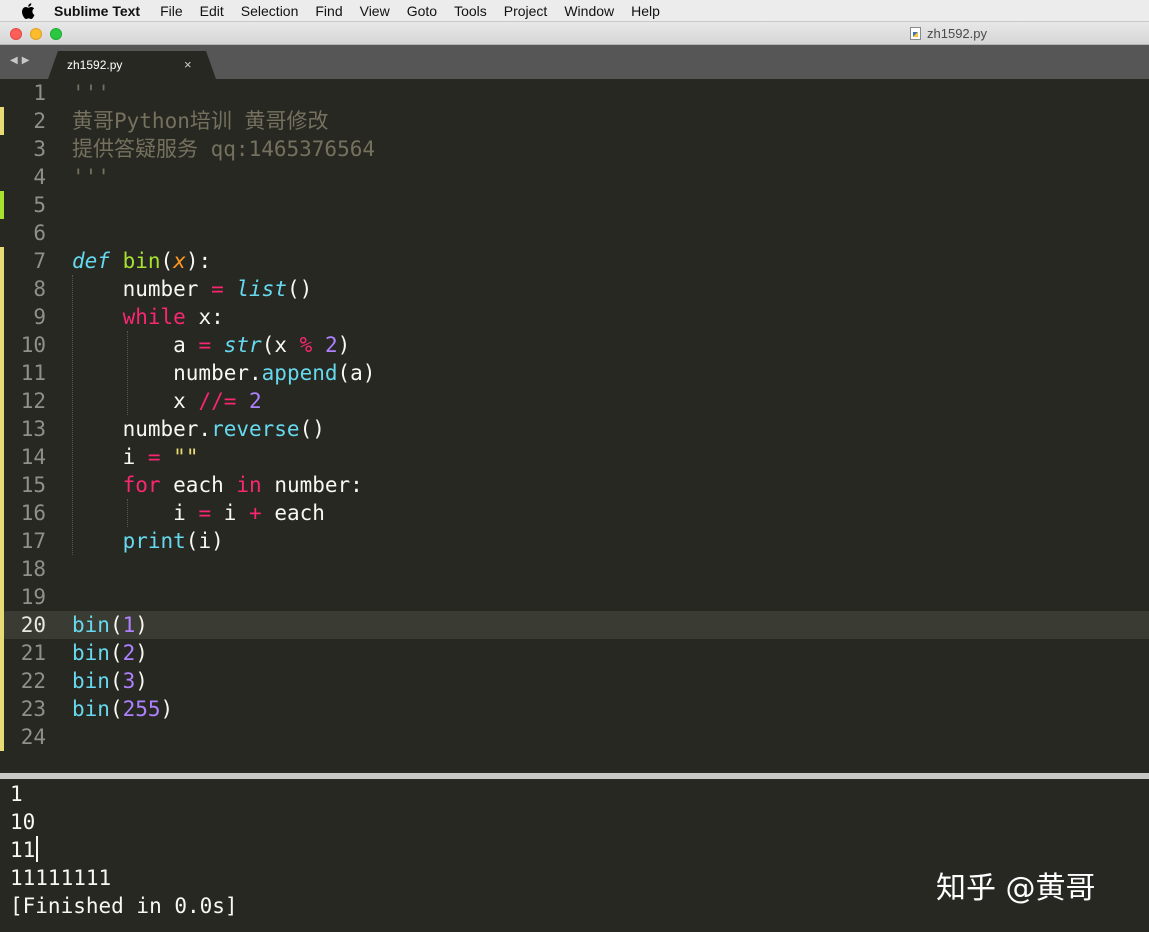 Image resolution: width=1149 pixels, height=932 pixels. I want to click on code-line: 13 number.reverse(), so click(574, 429).